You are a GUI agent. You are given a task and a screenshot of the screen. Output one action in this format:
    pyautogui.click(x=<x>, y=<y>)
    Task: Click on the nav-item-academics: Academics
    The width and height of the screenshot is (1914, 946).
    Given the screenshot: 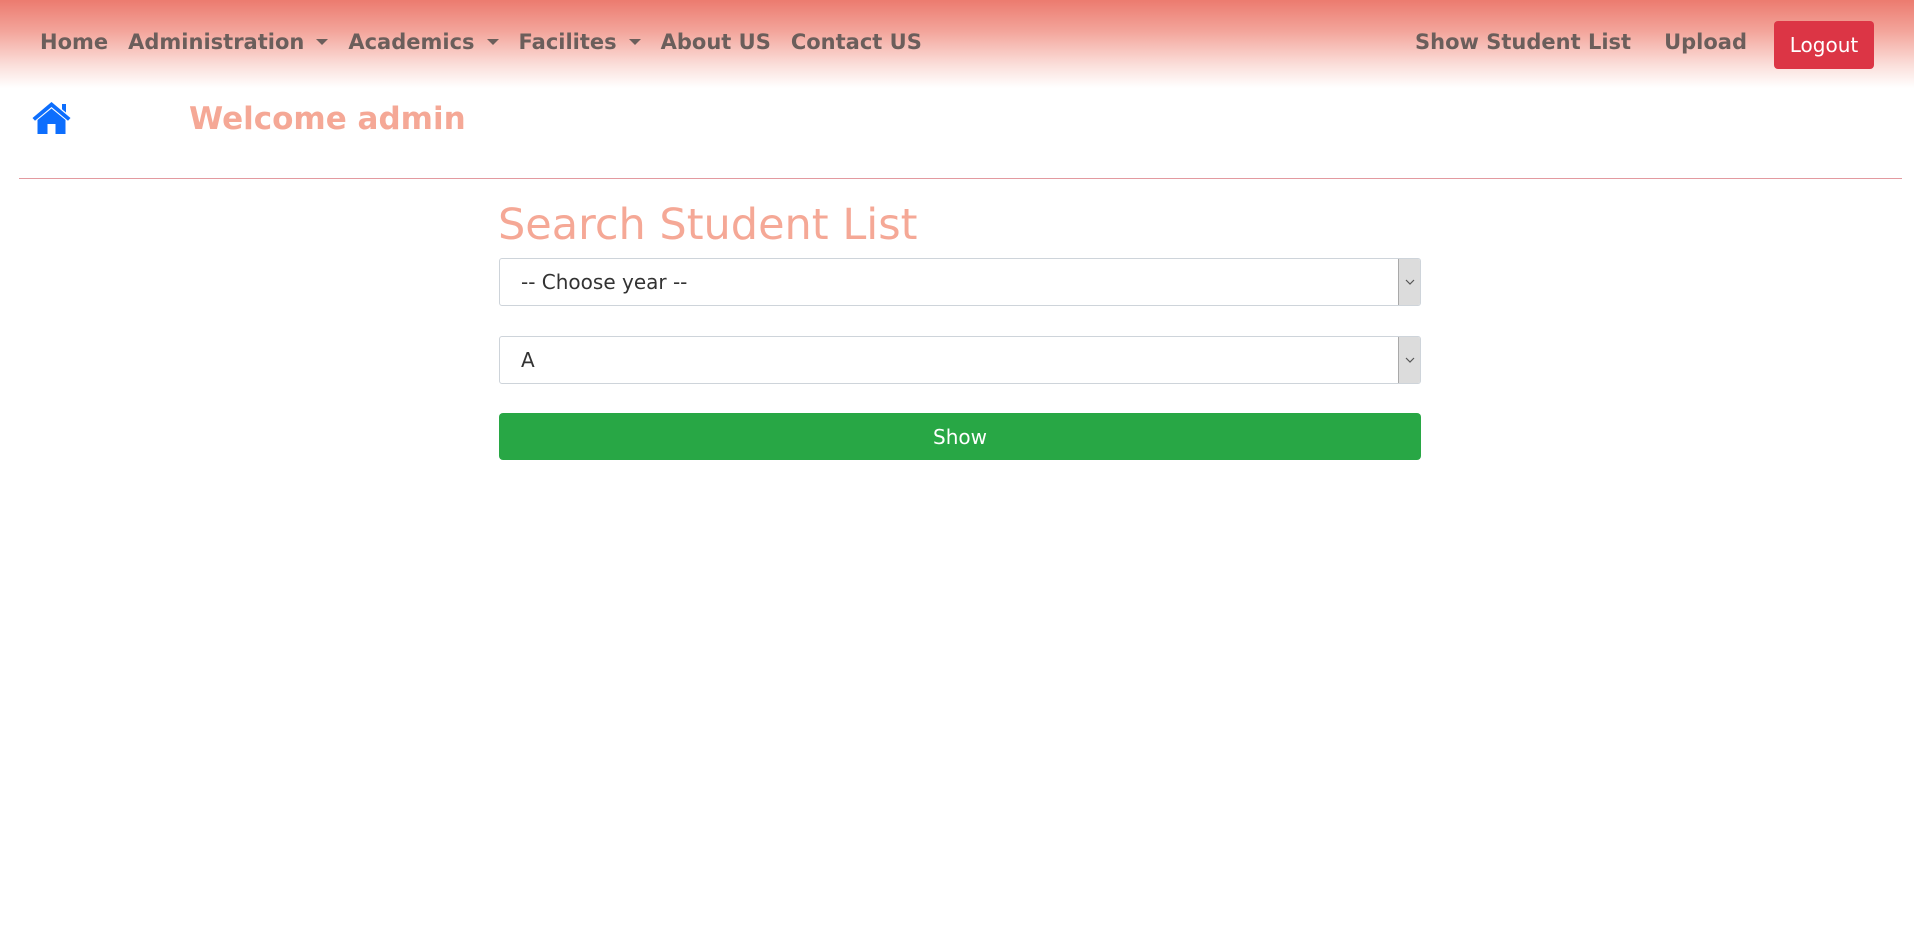 What is the action you would take?
    pyautogui.click(x=423, y=42)
    